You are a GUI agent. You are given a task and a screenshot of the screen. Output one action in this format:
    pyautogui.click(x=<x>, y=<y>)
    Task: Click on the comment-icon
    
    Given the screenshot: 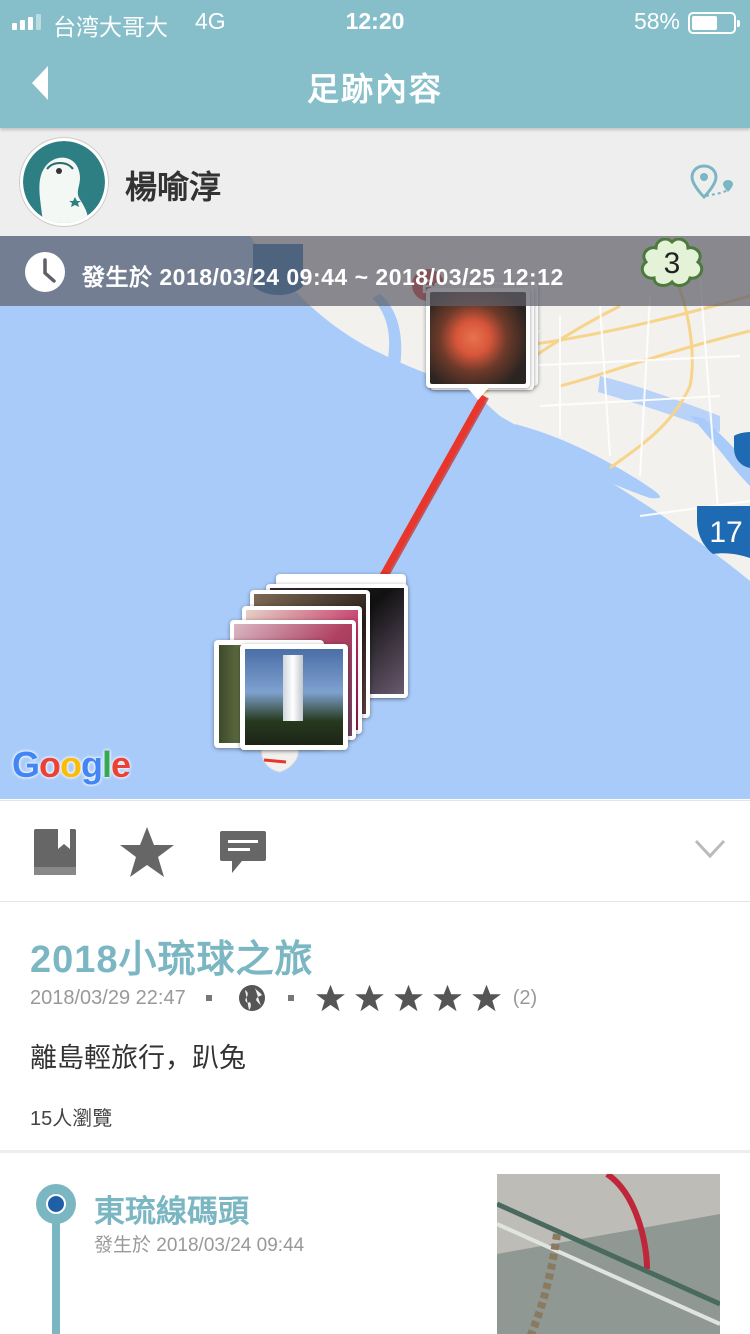 What is the action you would take?
    pyautogui.click(x=243, y=852)
    